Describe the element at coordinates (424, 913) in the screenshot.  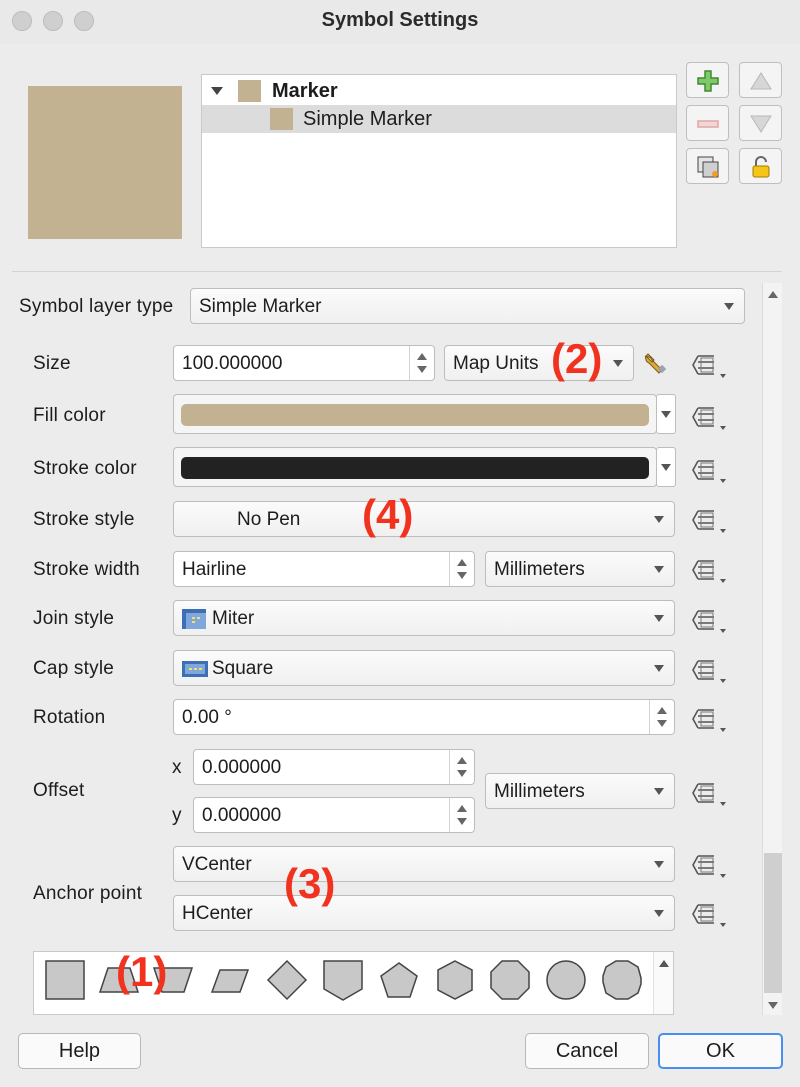
I see `anchor-horizontal-select: HCenter` at that location.